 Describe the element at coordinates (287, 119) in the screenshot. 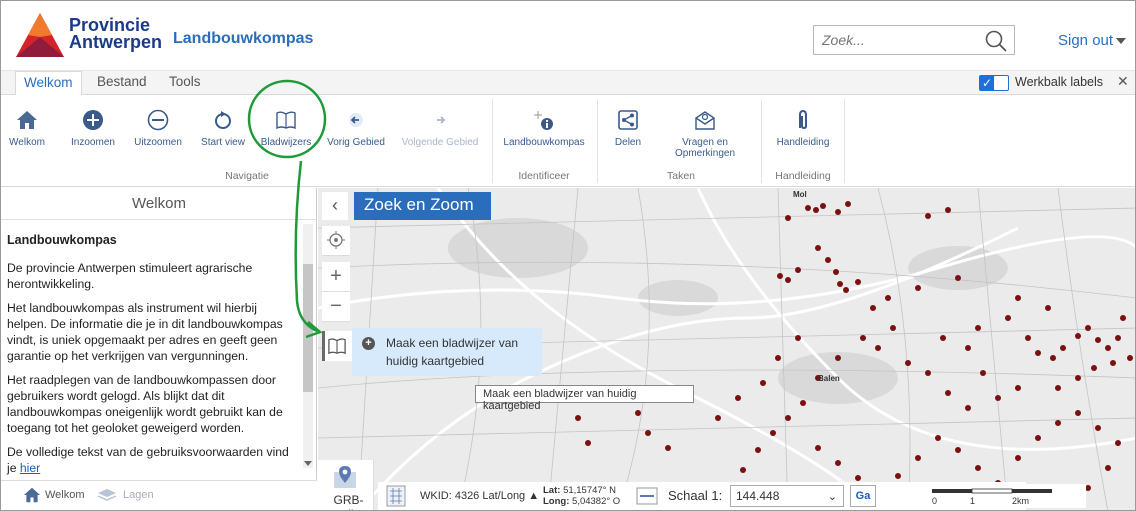

I see `annotation-circle` at that location.